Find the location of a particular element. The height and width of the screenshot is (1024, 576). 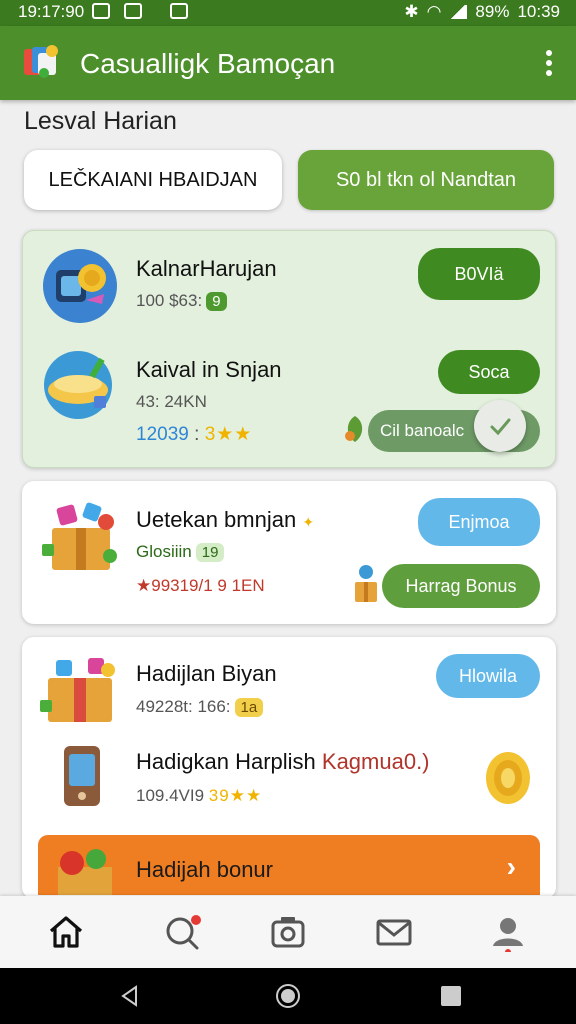

banner-label: Hadijah bonur is located at coordinates (204, 869).